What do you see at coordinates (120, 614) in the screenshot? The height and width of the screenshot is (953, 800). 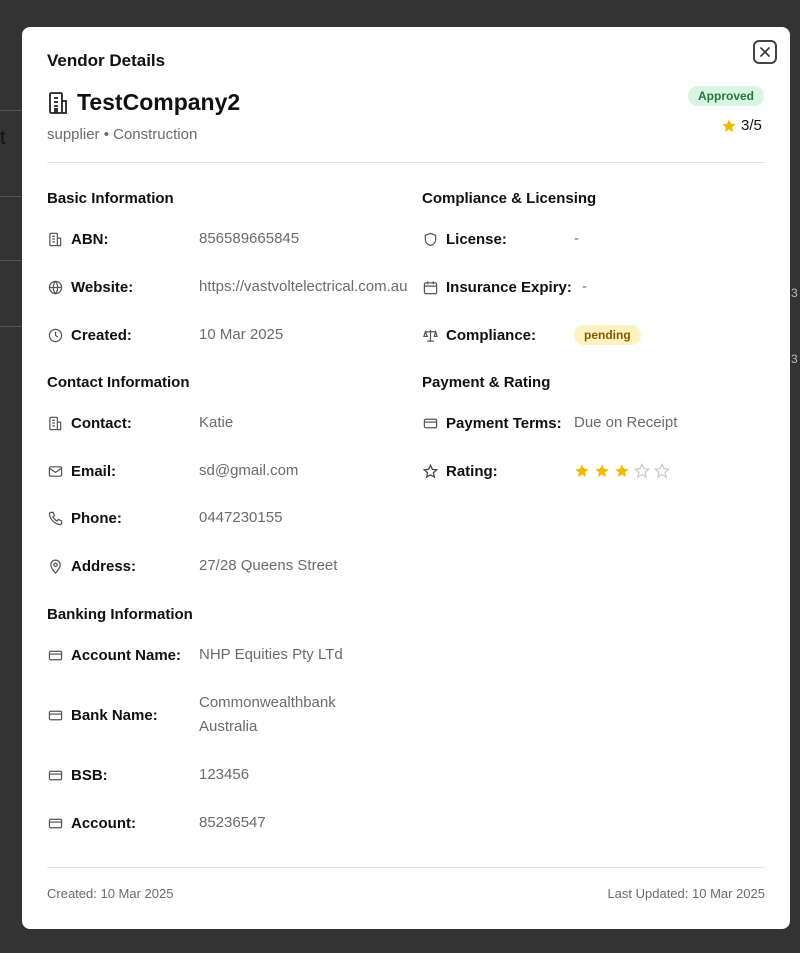 I see `section-title-banking: Banking Information` at bounding box center [120, 614].